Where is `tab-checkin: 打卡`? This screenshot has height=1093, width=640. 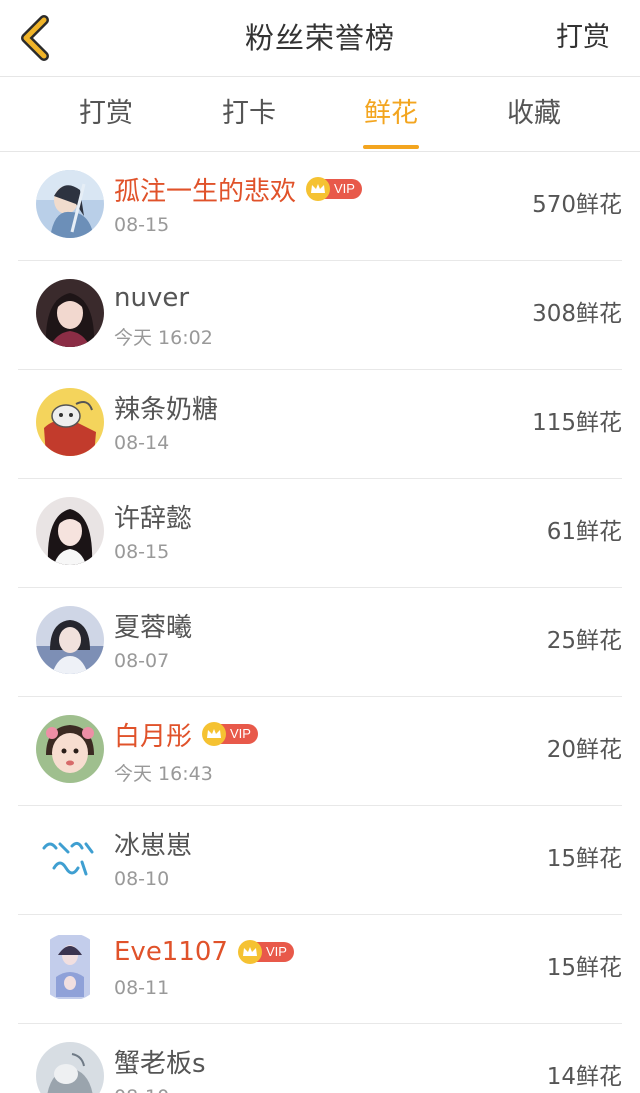 tab-checkin: 打卡 is located at coordinates (249, 114).